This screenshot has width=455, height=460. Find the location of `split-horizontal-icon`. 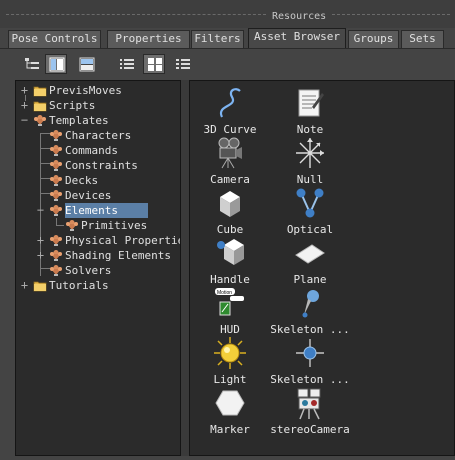

split-horizontal-icon is located at coordinates (87, 64).